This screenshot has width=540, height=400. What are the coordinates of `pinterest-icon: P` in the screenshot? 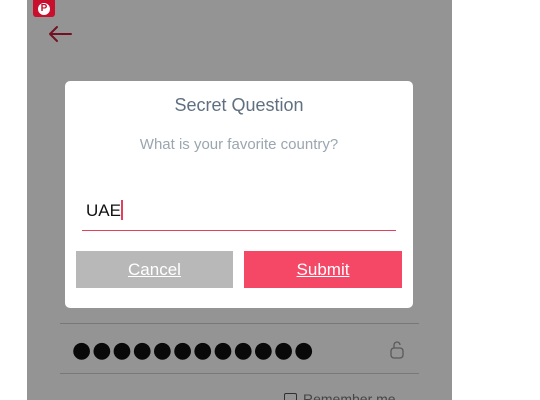 It's located at (44, 8).